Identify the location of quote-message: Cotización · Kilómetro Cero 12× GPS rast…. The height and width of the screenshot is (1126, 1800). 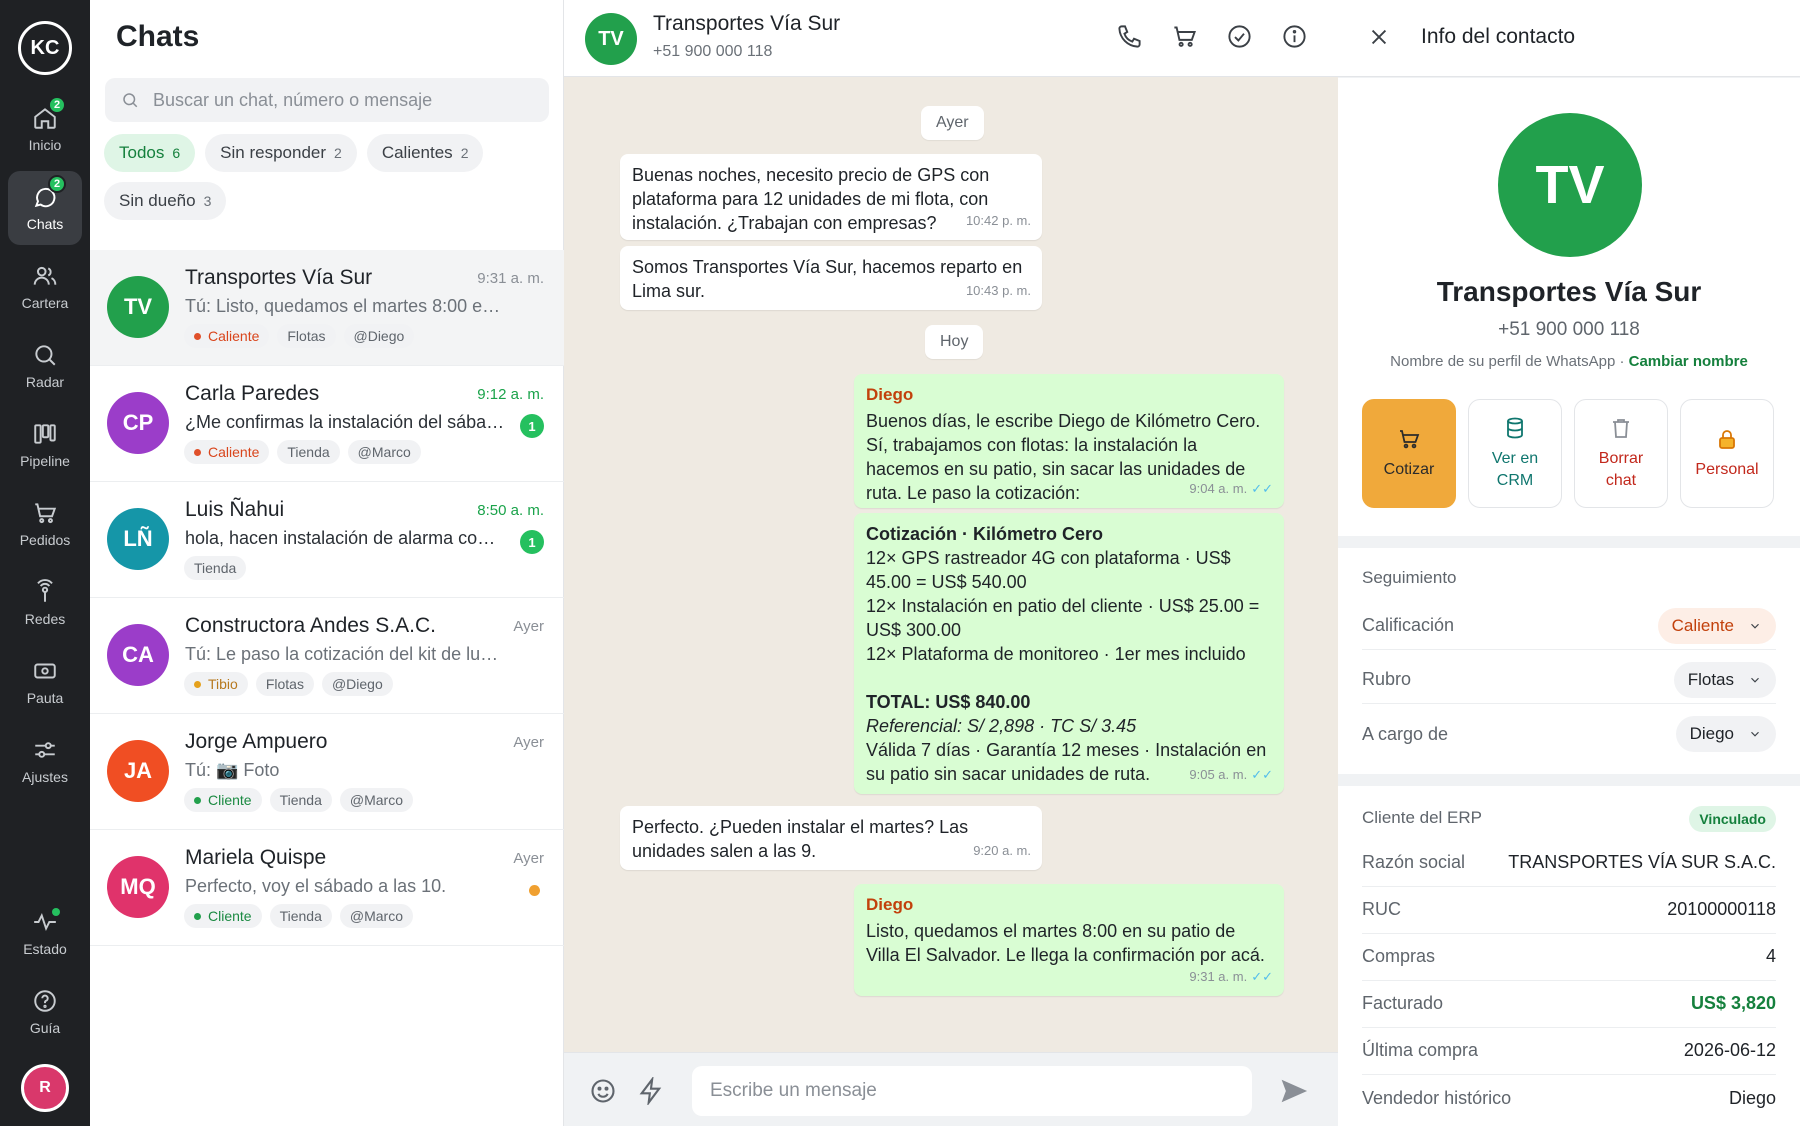
(1069, 653).